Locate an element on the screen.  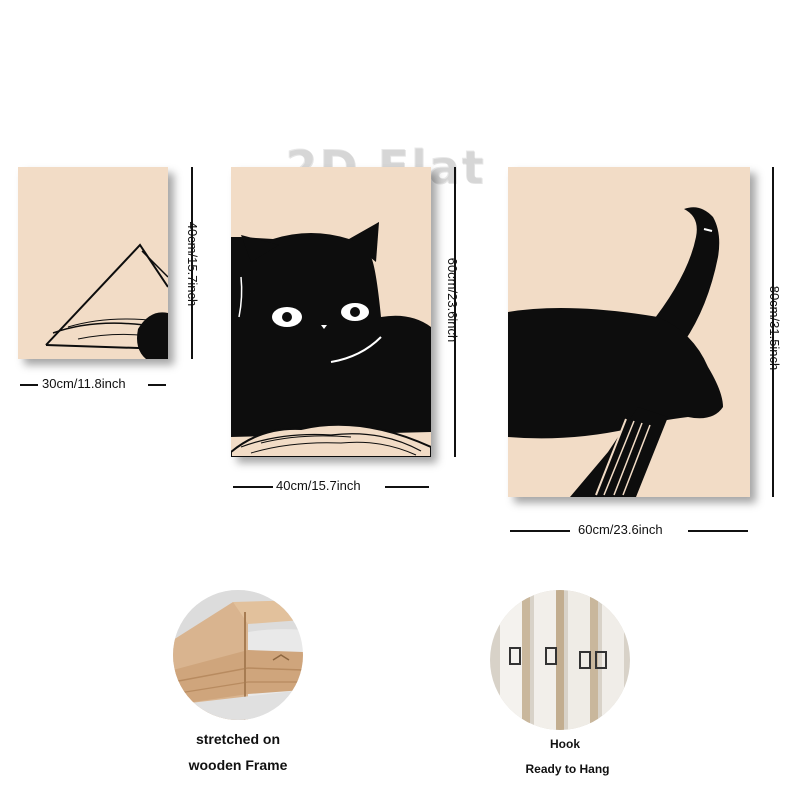
small-width-line-left is located at coordinates (29, 385).